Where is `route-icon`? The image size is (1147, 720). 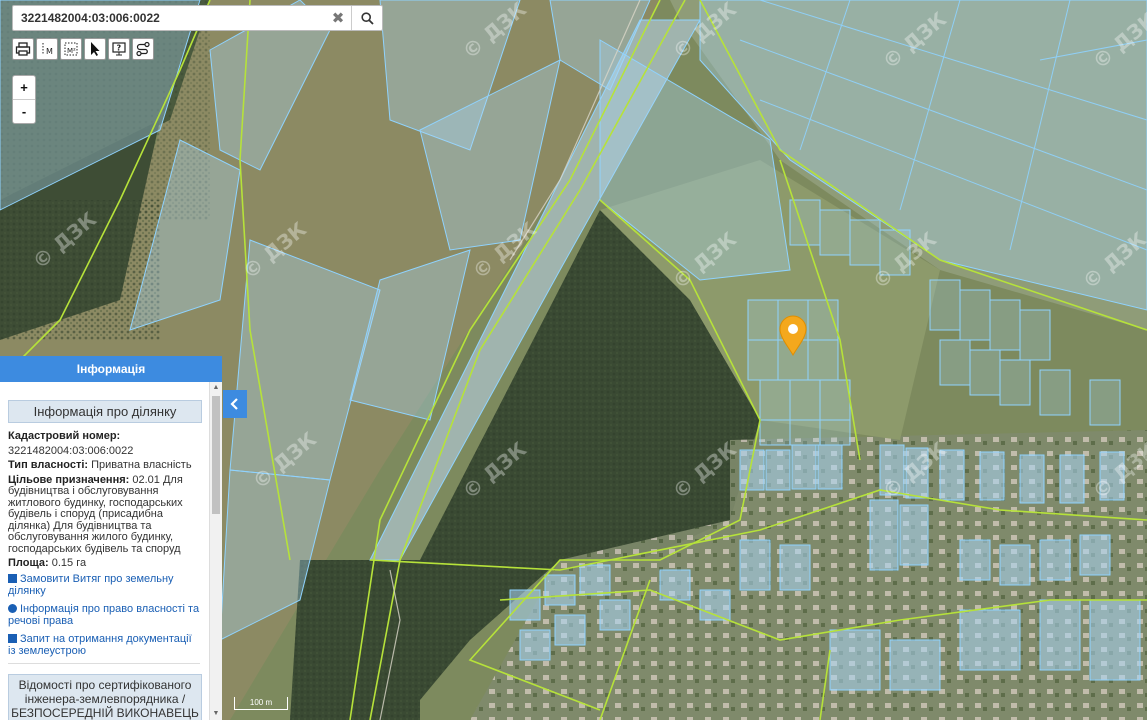 route-icon is located at coordinates (143, 49).